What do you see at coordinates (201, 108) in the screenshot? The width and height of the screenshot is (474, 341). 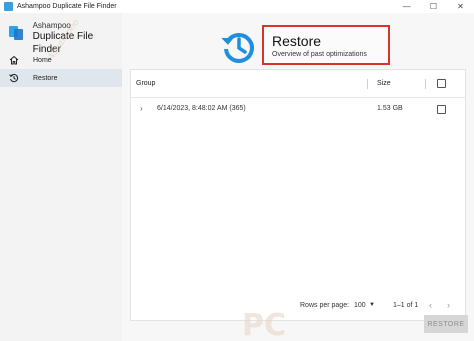 I see `row-group: 6/14/2023, 8:48:02 AM (365)` at bounding box center [201, 108].